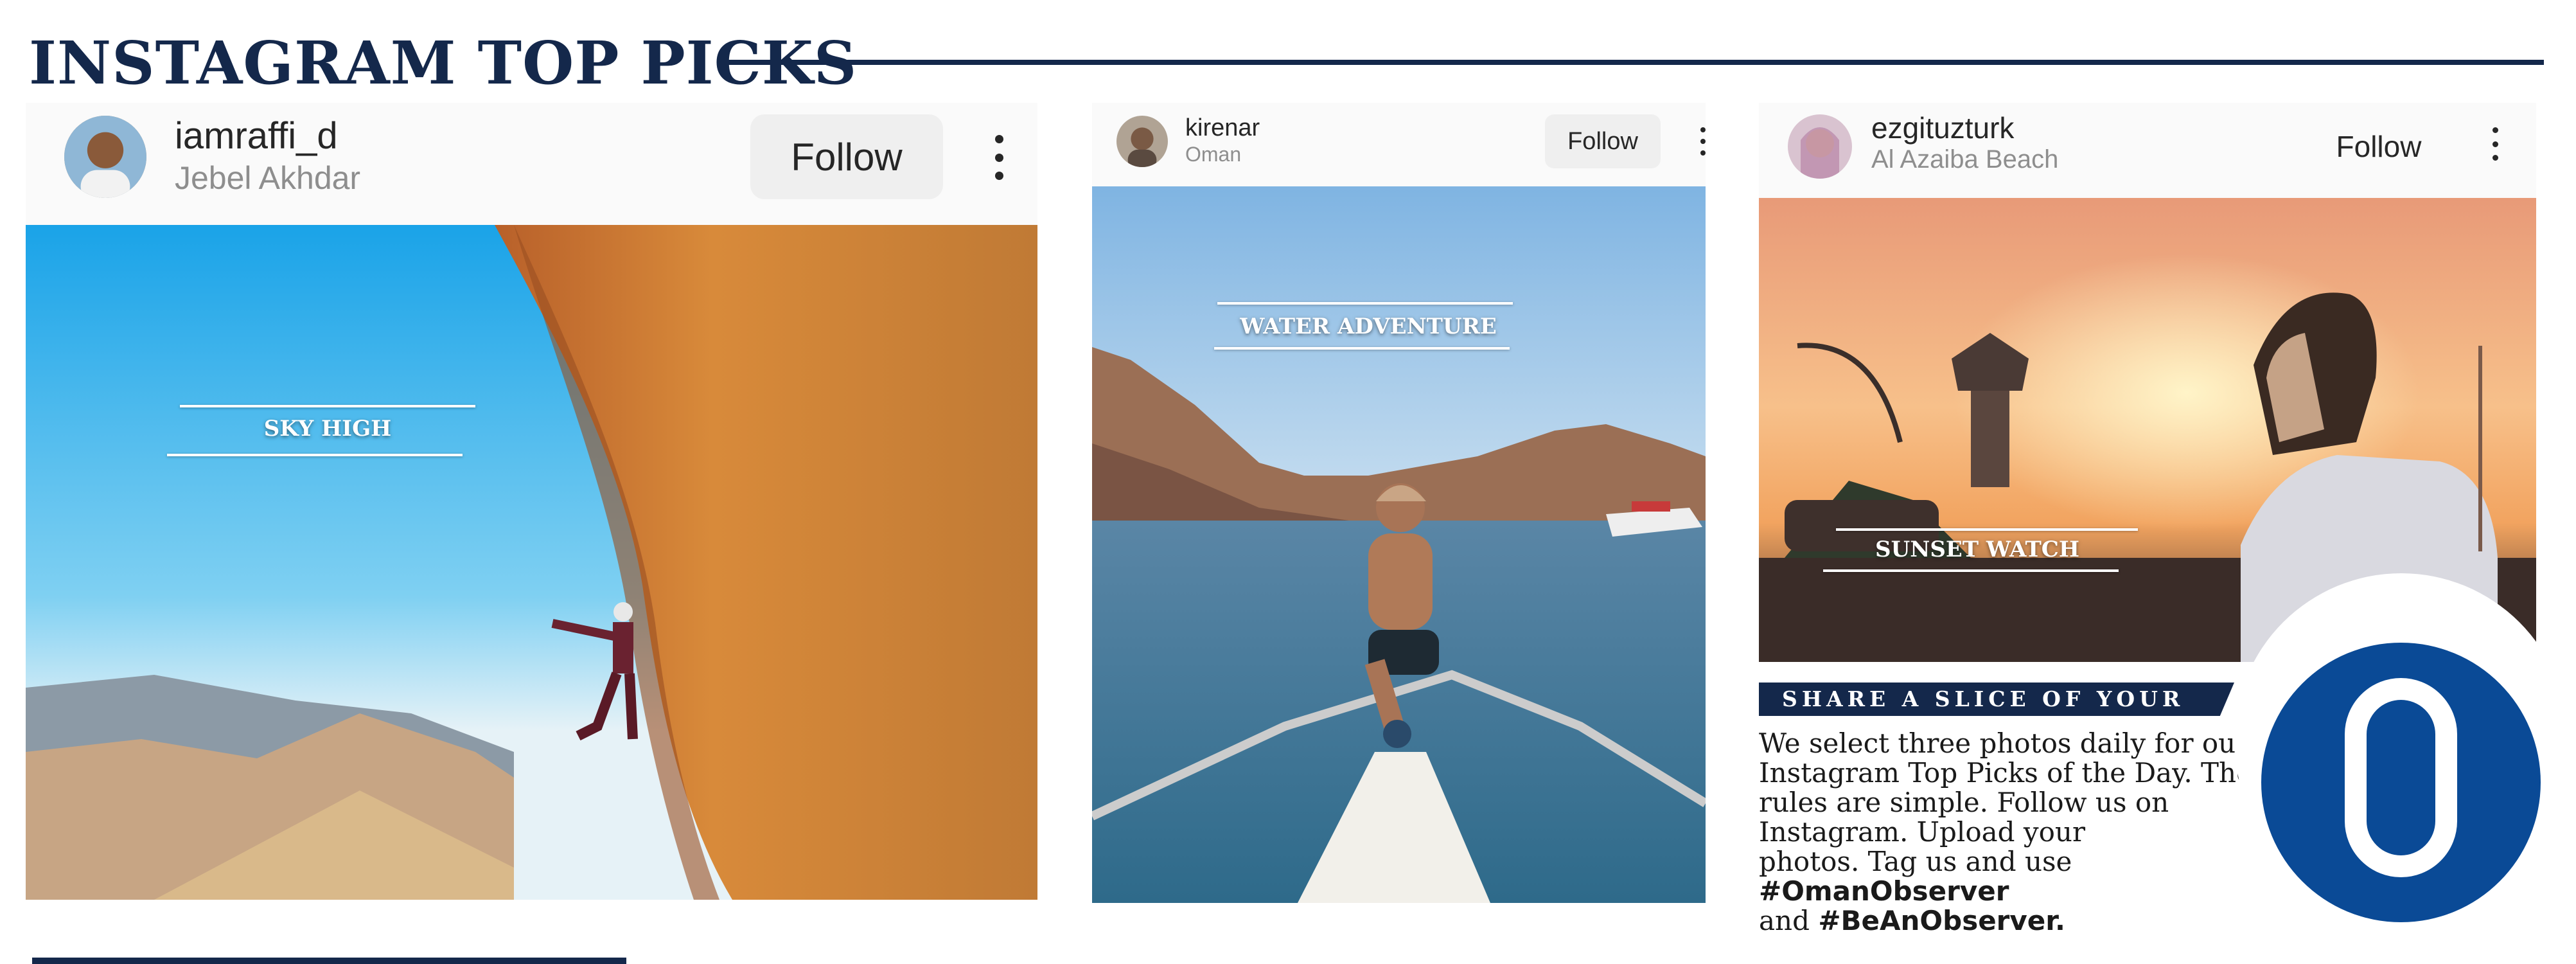 The height and width of the screenshot is (964, 2576). Describe the element at coordinates (1964, 803) in the screenshot. I see `promo-line: rules are simple. Follow us on` at that location.